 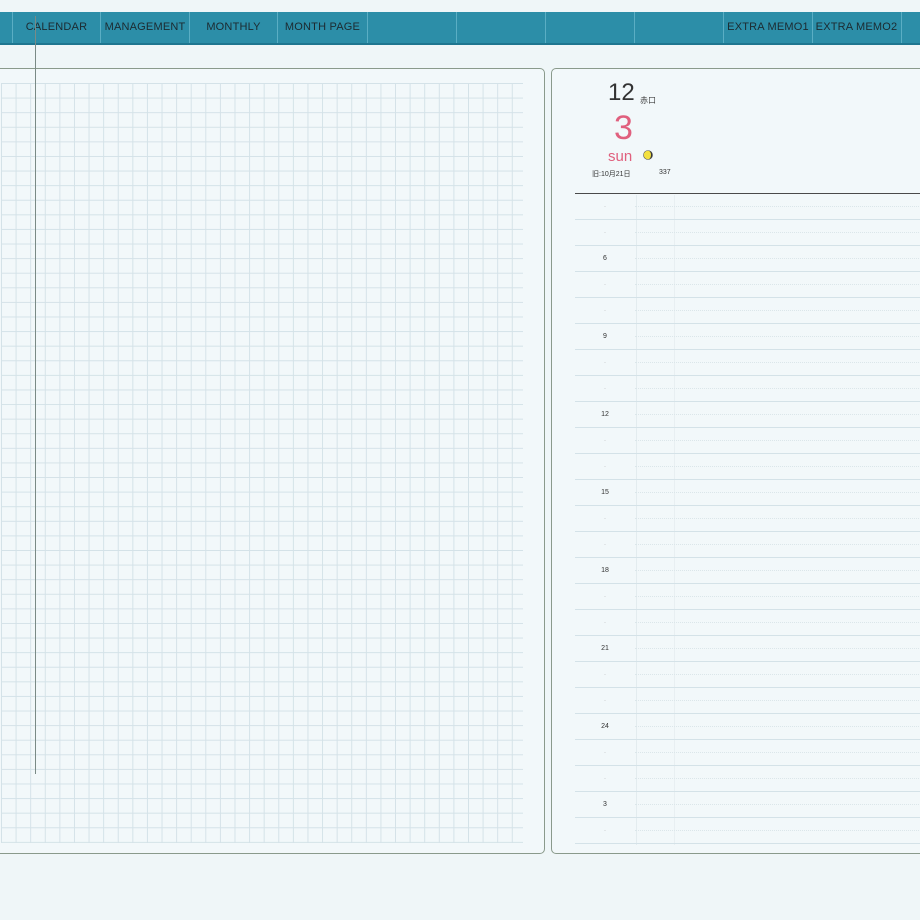 What do you see at coordinates (234, 27) in the screenshot?
I see `tab-monthly: MONTHLY` at bounding box center [234, 27].